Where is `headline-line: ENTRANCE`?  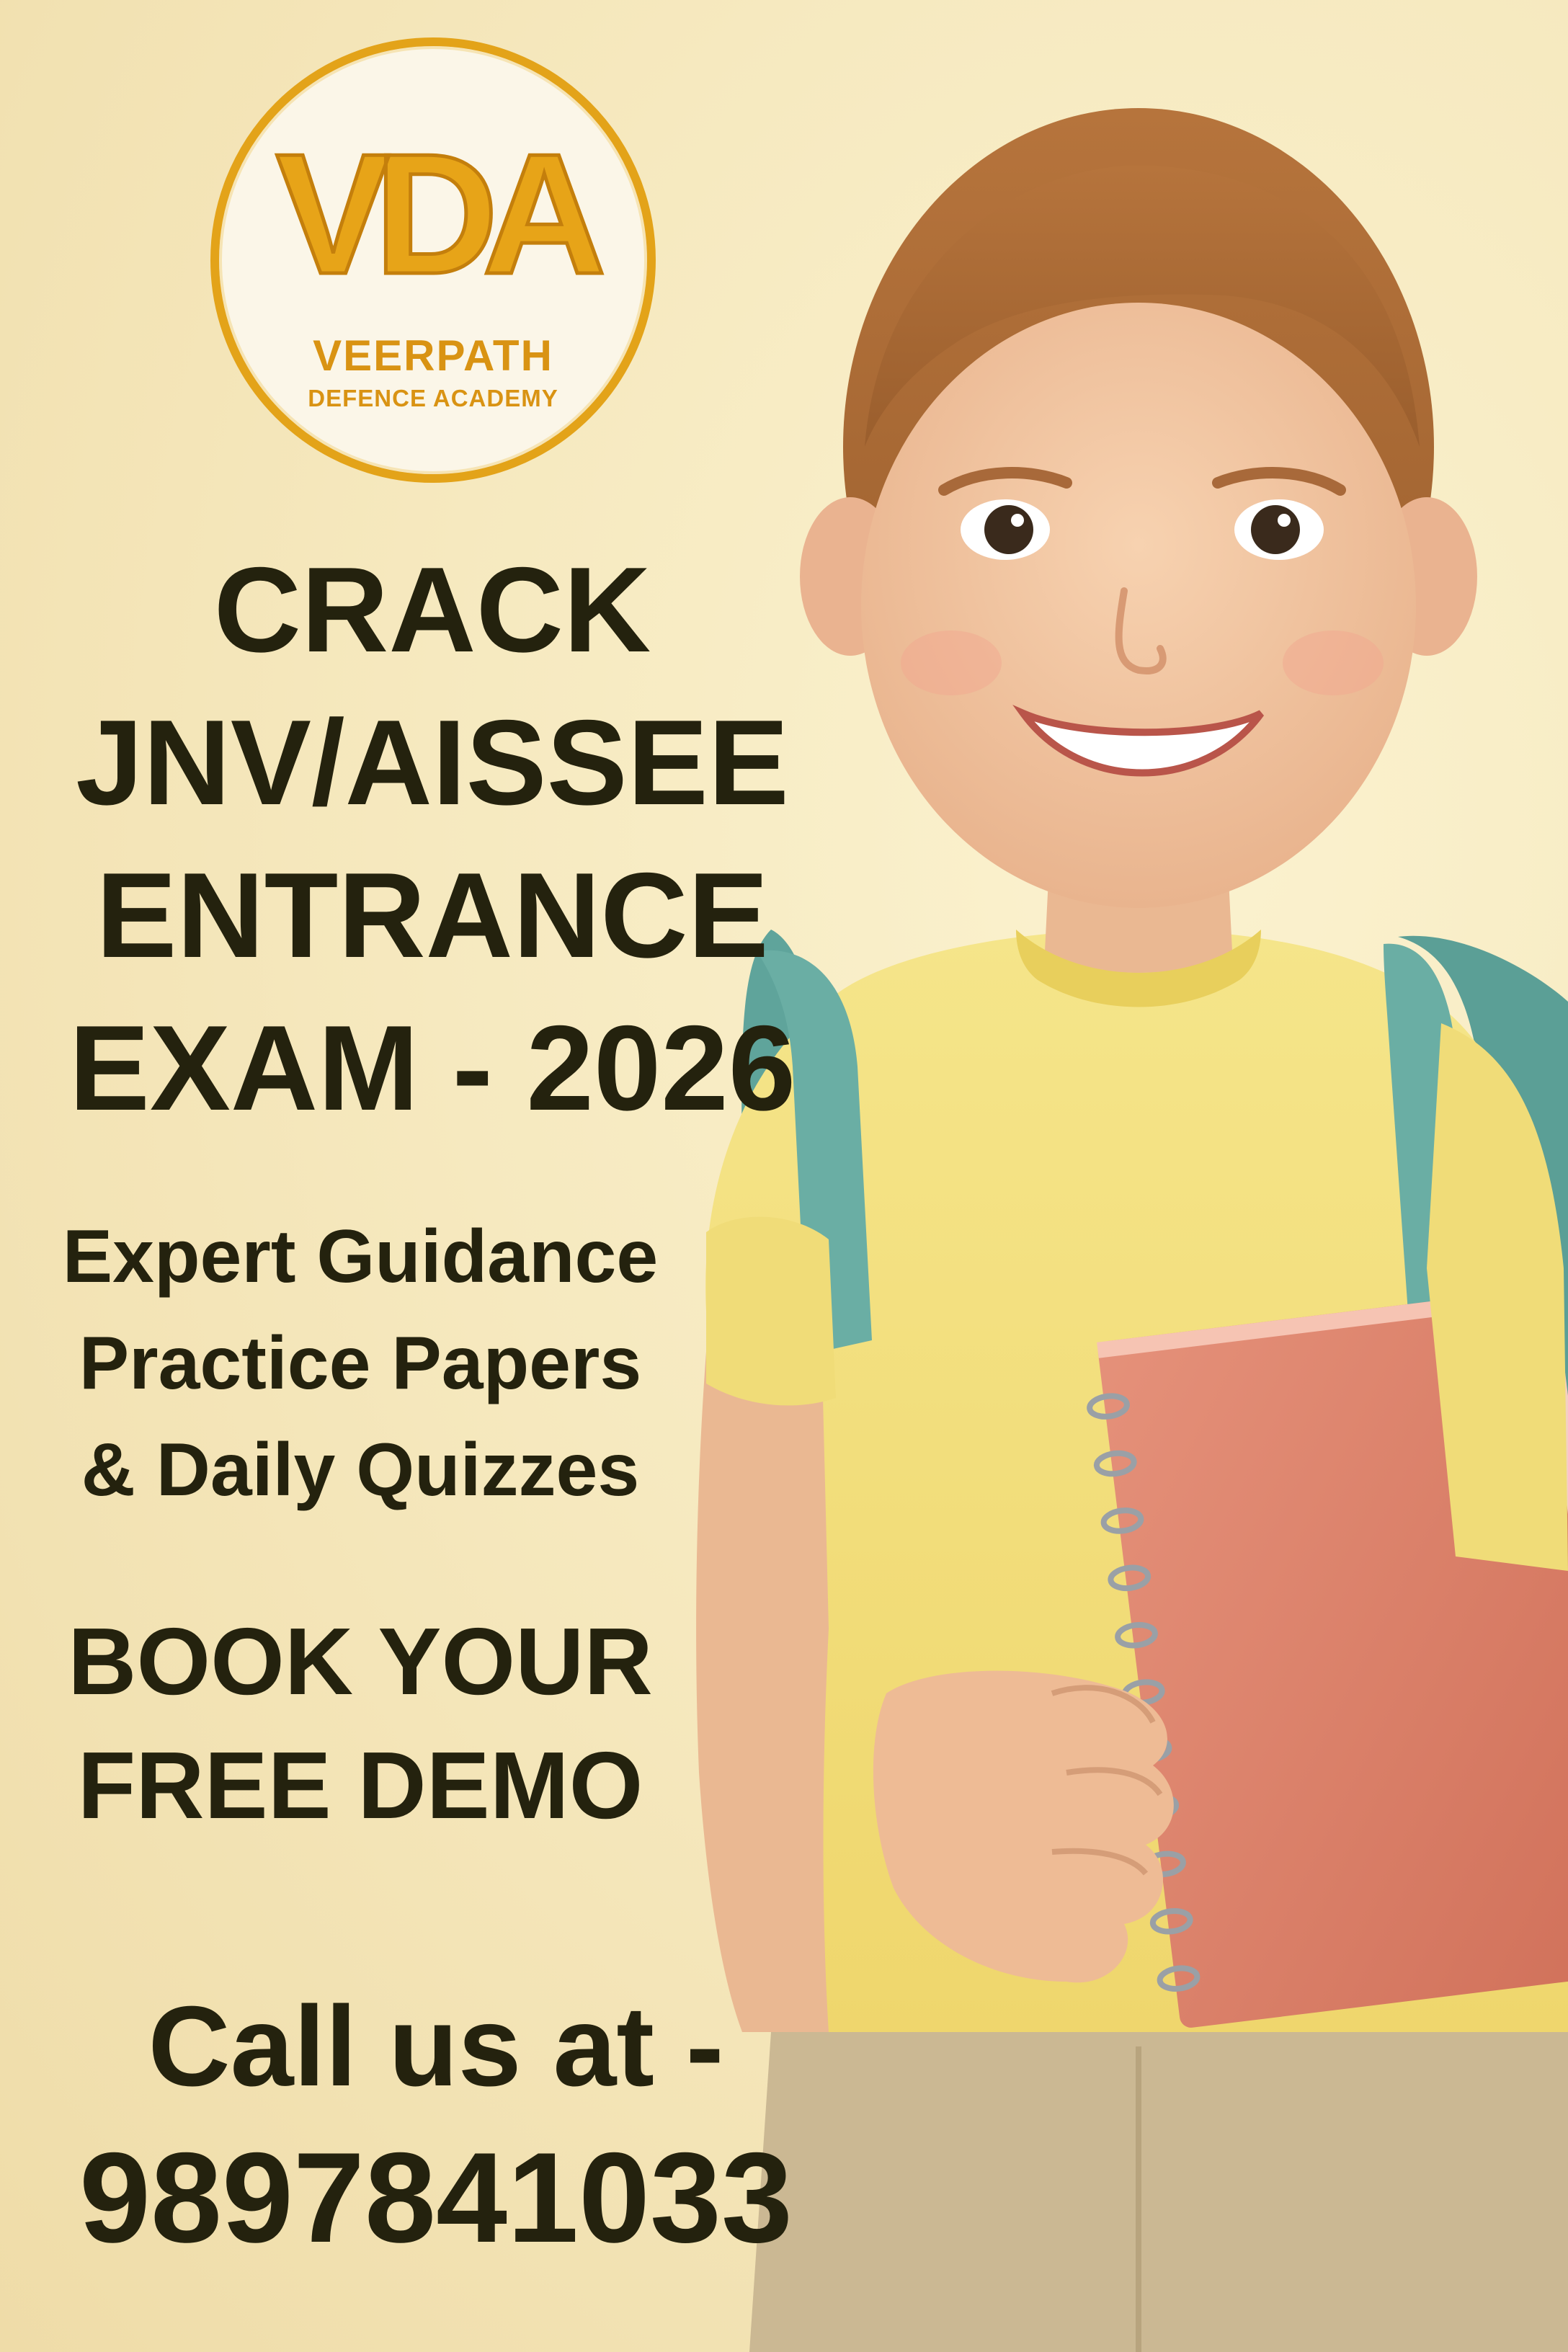
headline-line: ENTRANCE is located at coordinates (432, 915).